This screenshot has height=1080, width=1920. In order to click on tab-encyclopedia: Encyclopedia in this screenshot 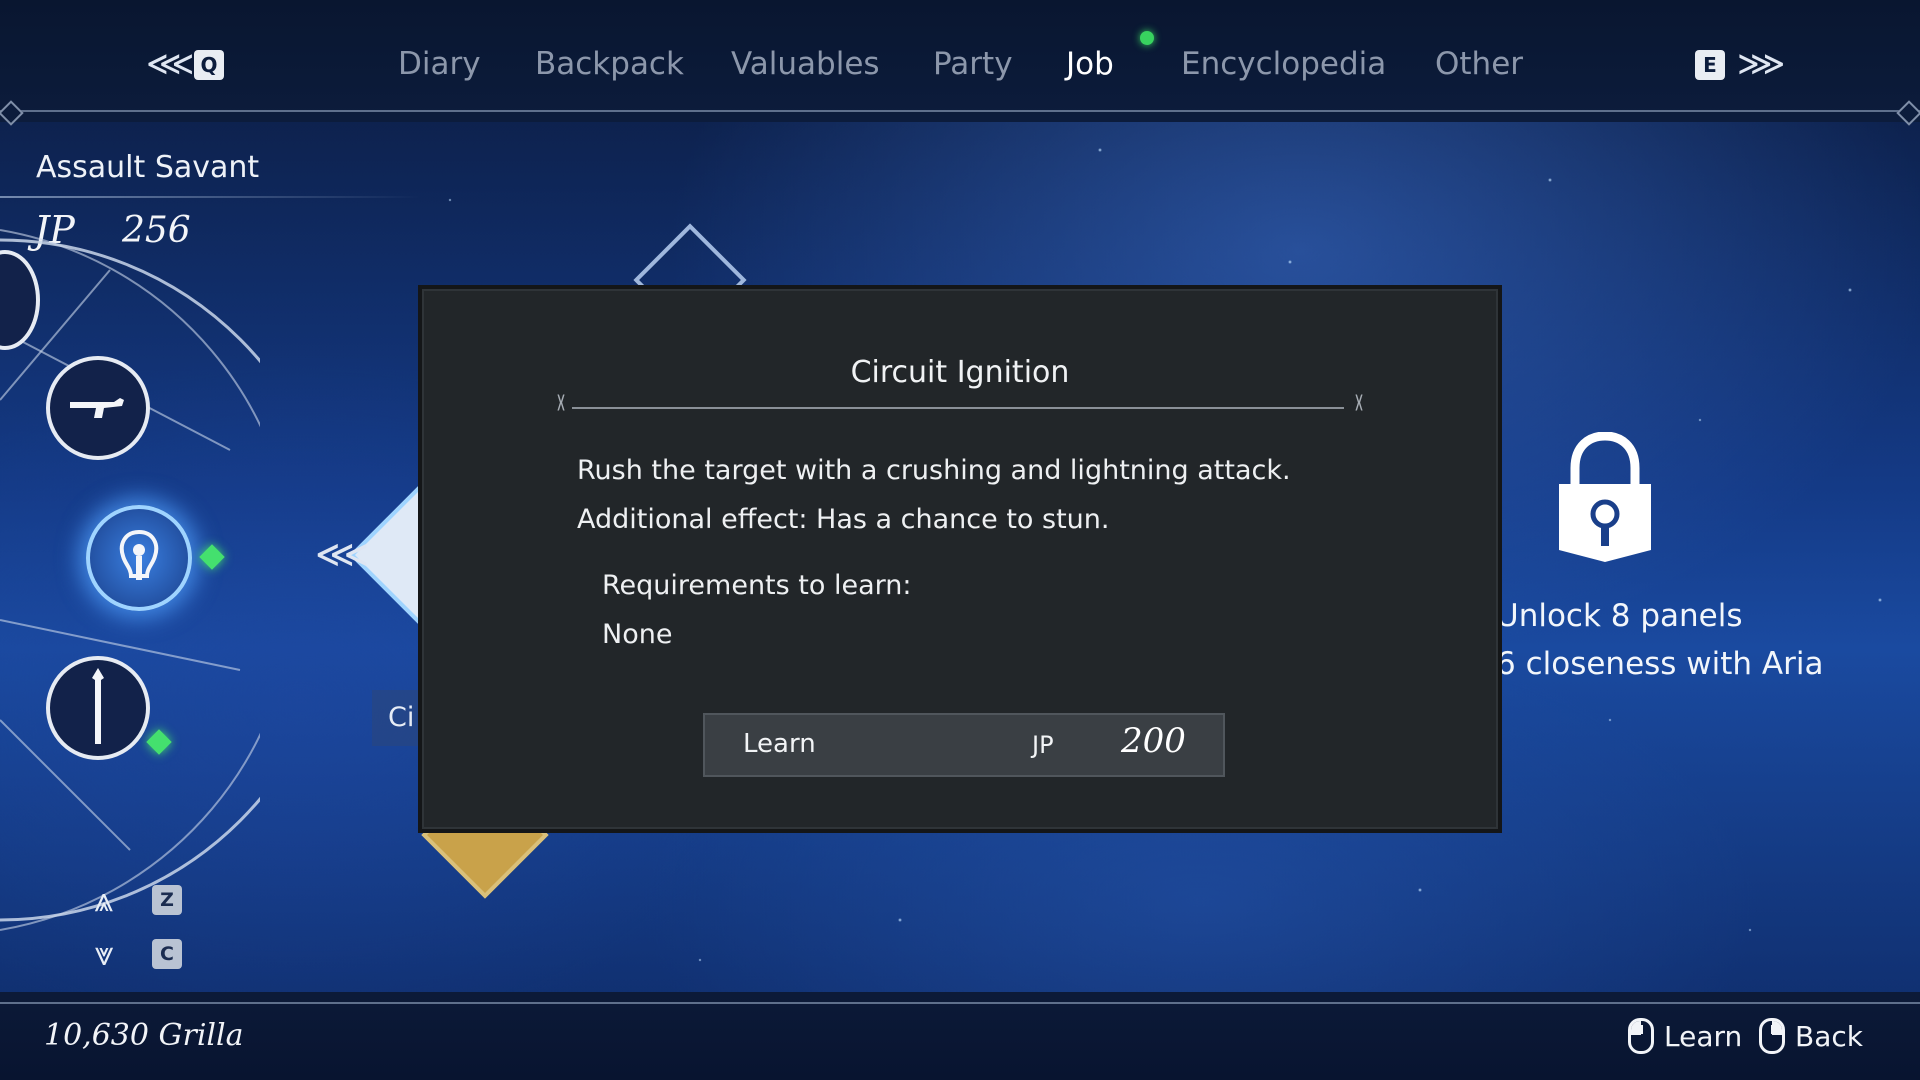, I will do `click(1283, 67)`.